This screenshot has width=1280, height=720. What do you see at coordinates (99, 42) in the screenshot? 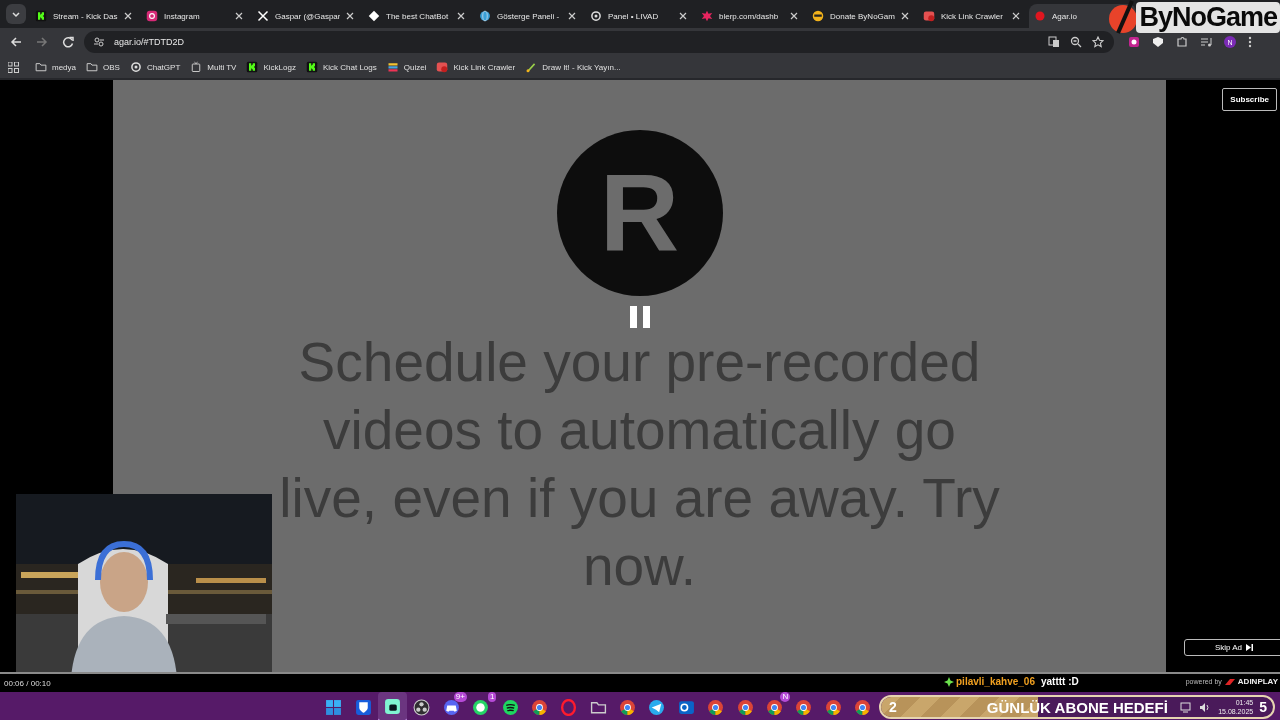
I see `site-settings-icon` at bounding box center [99, 42].